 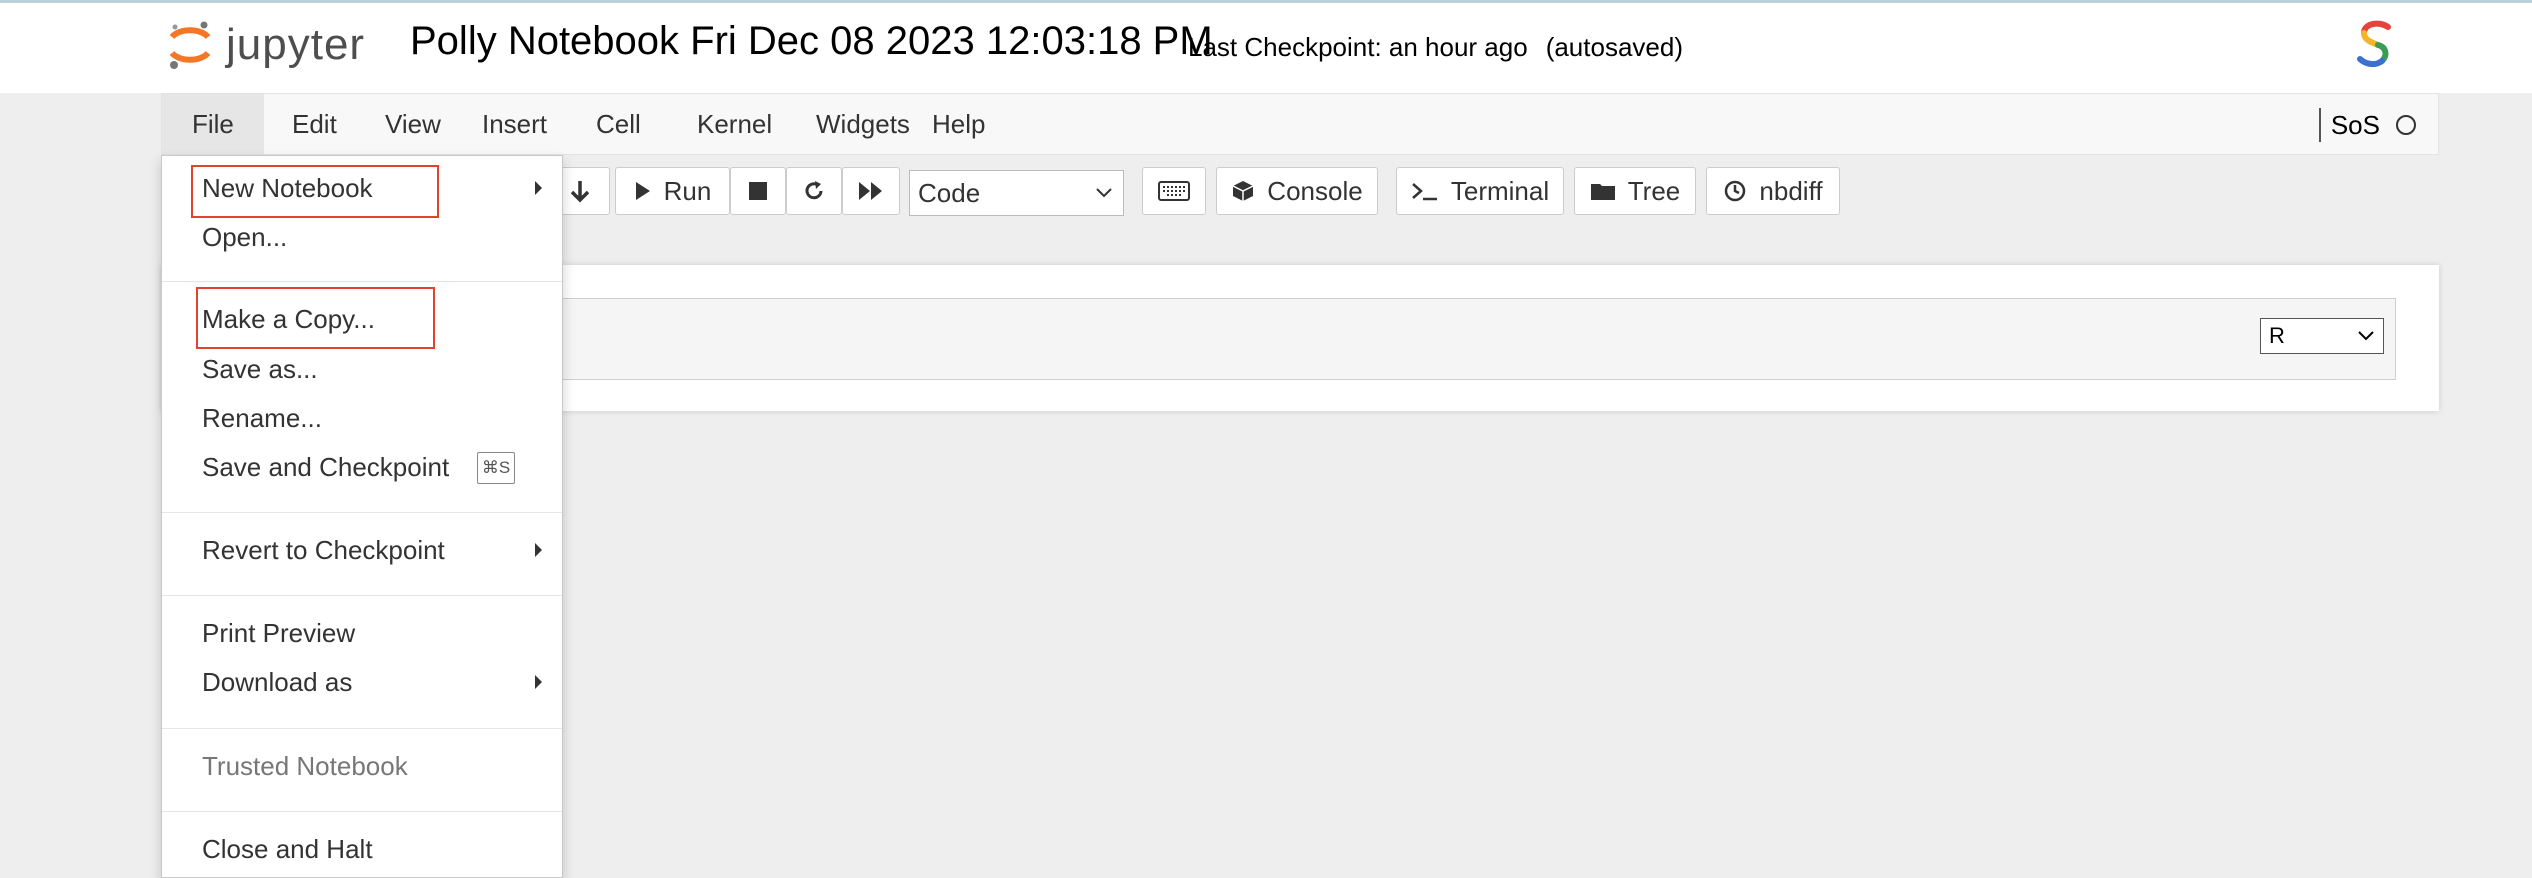 What do you see at coordinates (277, 682) in the screenshot?
I see `menu-item-download-as: Download as` at bounding box center [277, 682].